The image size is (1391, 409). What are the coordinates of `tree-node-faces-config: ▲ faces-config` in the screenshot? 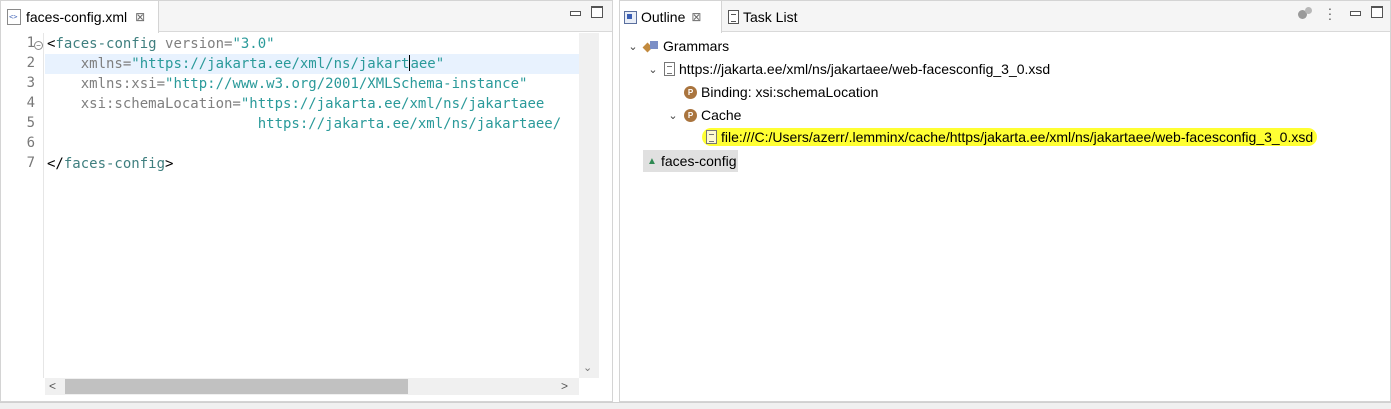 It's located at (691, 161).